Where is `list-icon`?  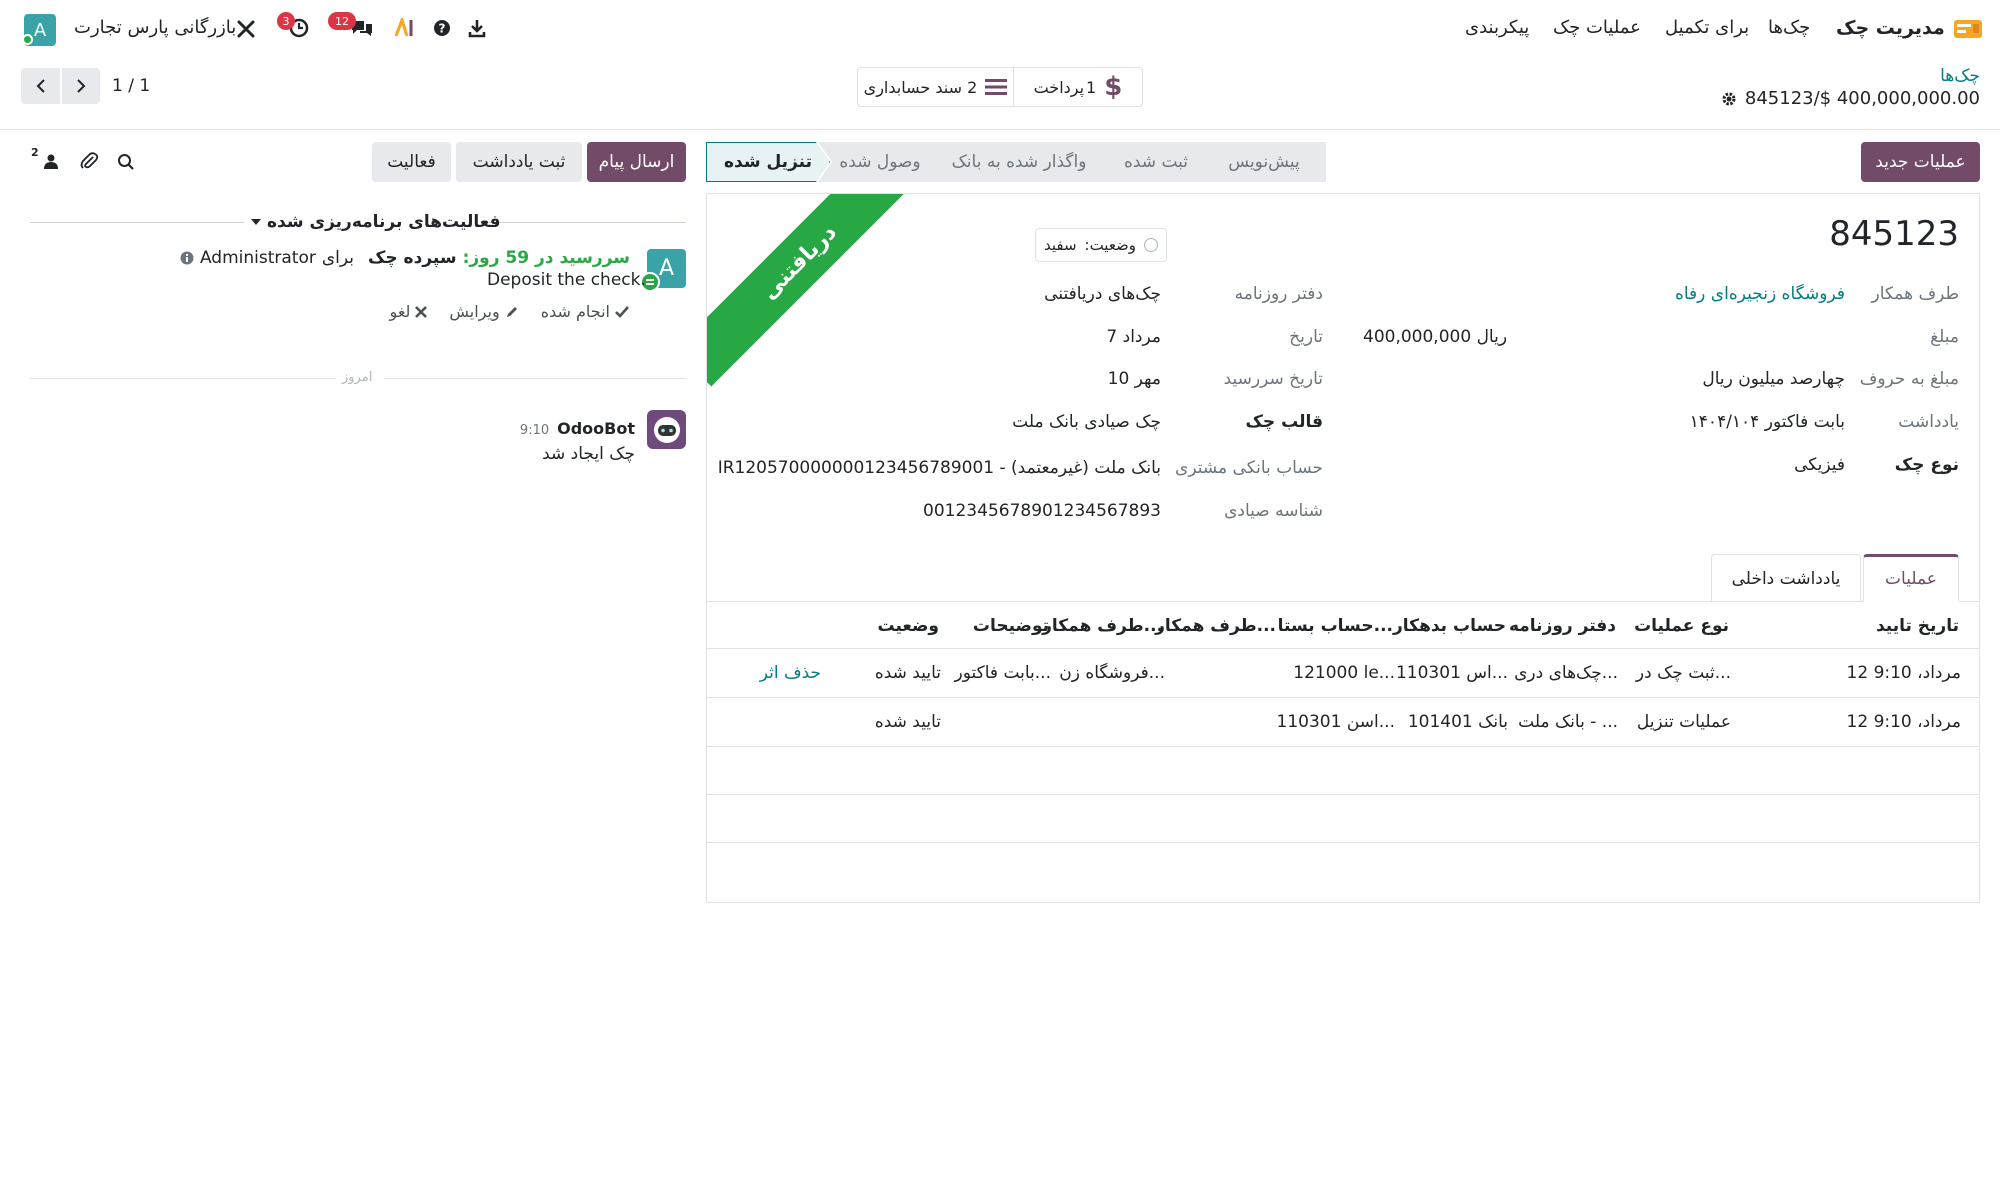 list-icon is located at coordinates (996, 87).